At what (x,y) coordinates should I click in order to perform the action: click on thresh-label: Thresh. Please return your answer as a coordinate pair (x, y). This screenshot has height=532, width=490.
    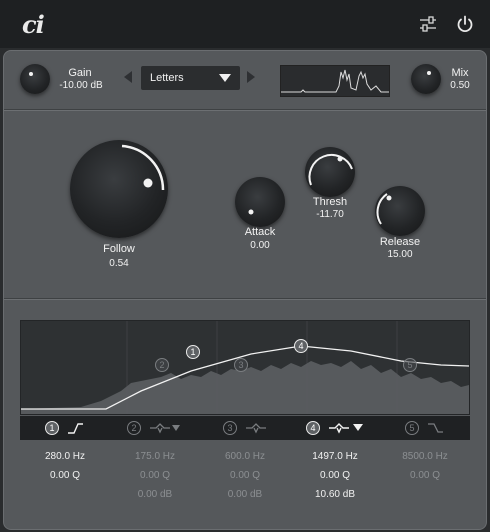
    Looking at the image, I should click on (330, 202).